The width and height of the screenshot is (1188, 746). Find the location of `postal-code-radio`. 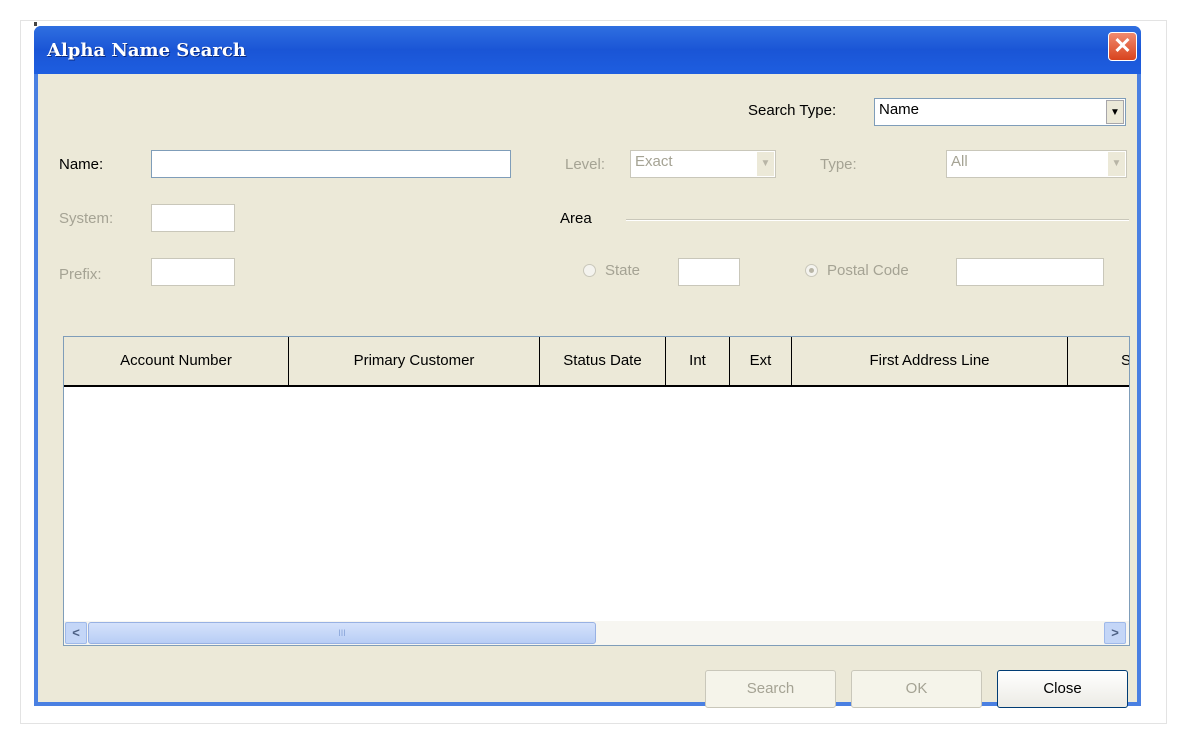

postal-code-radio is located at coordinates (811, 270).